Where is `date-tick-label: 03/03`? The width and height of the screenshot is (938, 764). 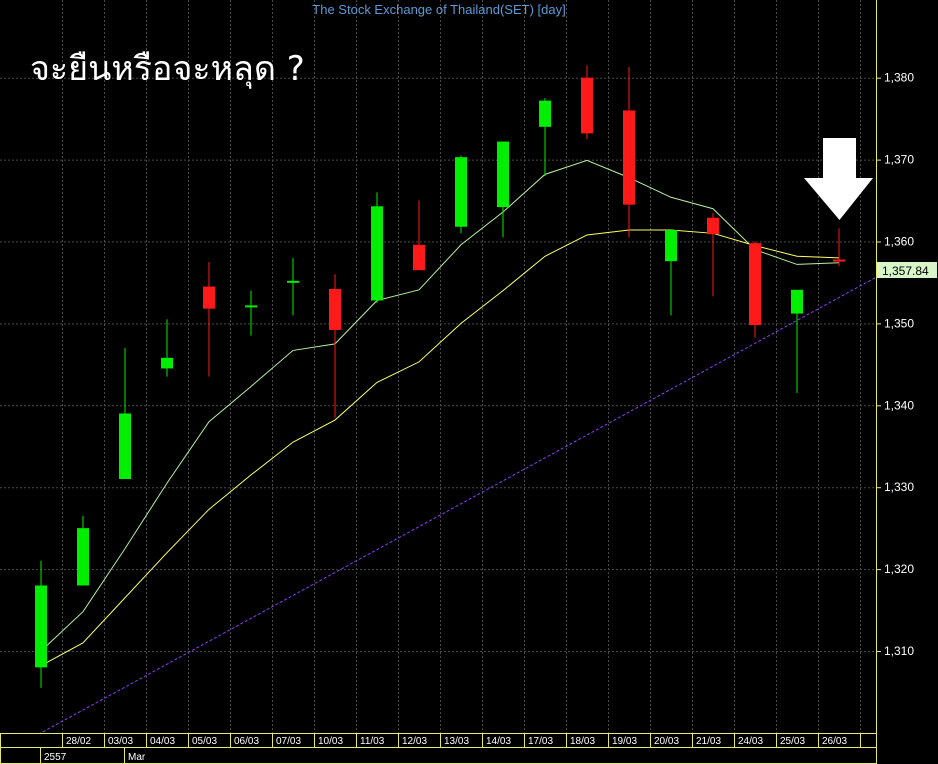
date-tick-label: 03/03 is located at coordinates (120, 741).